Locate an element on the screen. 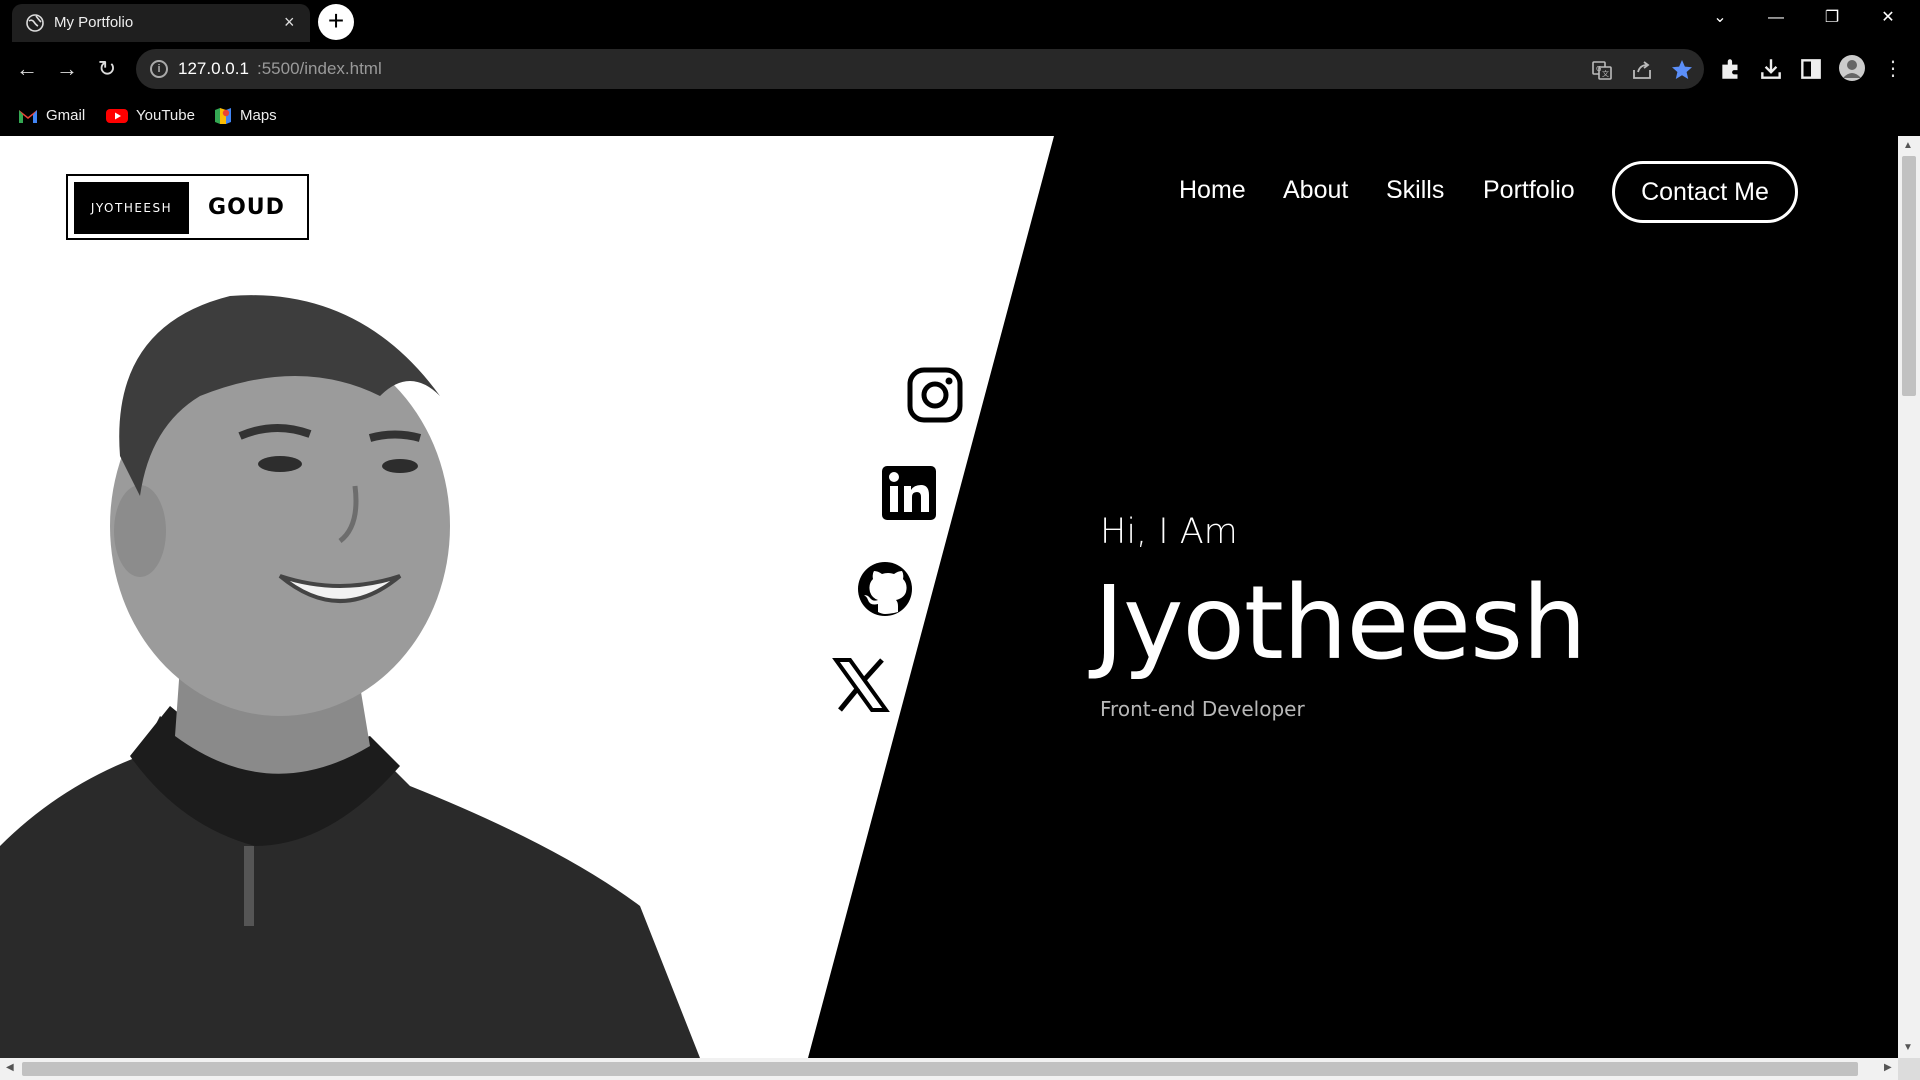 The width and height of the screenshot is (1920, 1080). hero-role: Front-end Developer is located at coordinates (1202, 709).